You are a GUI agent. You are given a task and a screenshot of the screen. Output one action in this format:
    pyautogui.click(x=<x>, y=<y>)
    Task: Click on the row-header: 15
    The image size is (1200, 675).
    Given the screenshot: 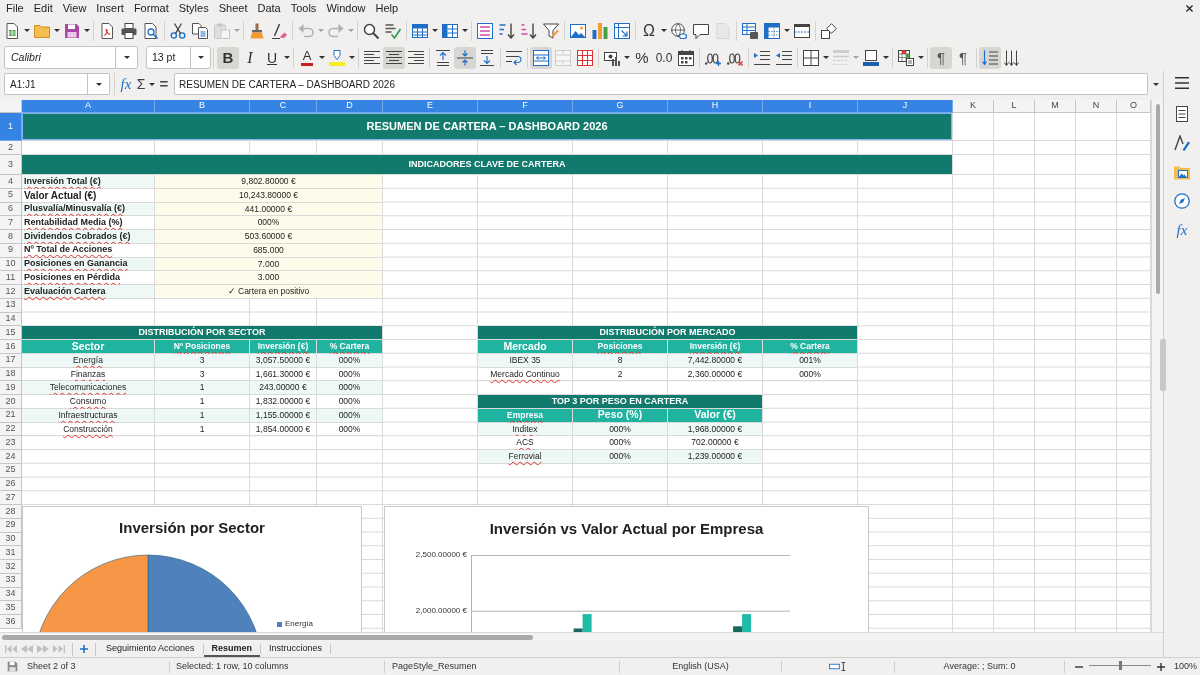 What is the action you would take?
    pyautogui.click(x=11, y=333)
    